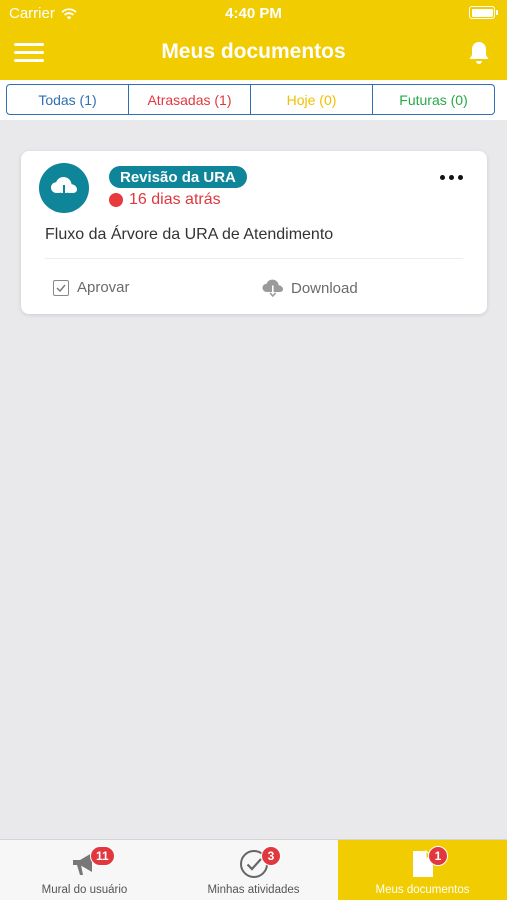  I want to click on tab-label-mural: Mural do usuário, so click(84, 890).